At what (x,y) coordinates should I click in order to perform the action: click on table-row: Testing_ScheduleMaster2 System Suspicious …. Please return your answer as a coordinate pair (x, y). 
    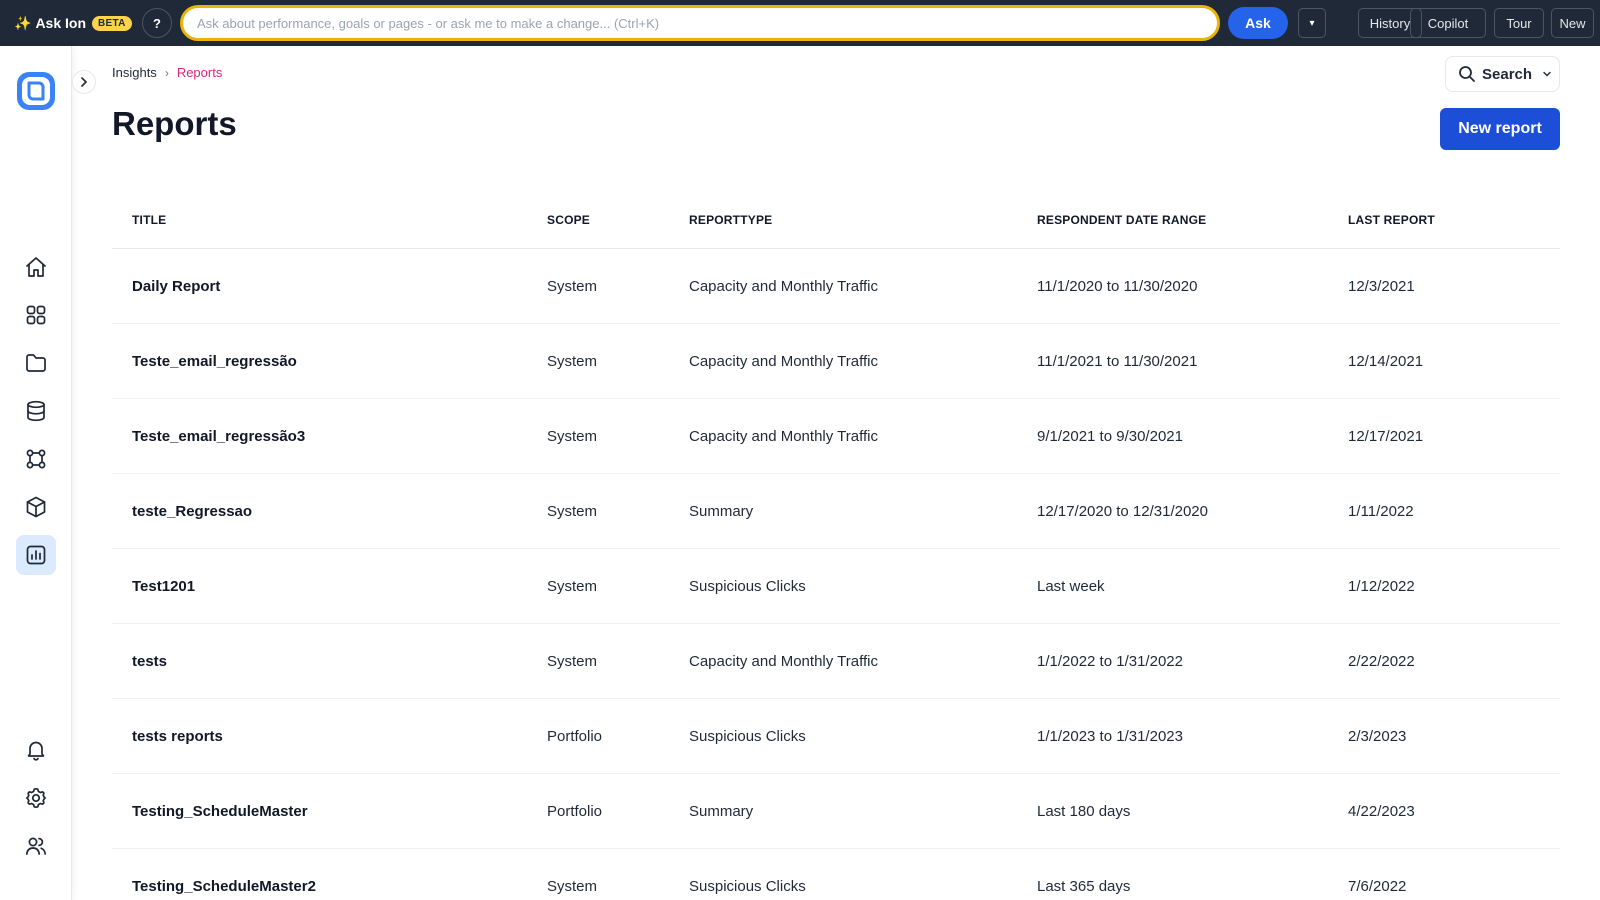
    Looking at the image, I should click on (836, 874).